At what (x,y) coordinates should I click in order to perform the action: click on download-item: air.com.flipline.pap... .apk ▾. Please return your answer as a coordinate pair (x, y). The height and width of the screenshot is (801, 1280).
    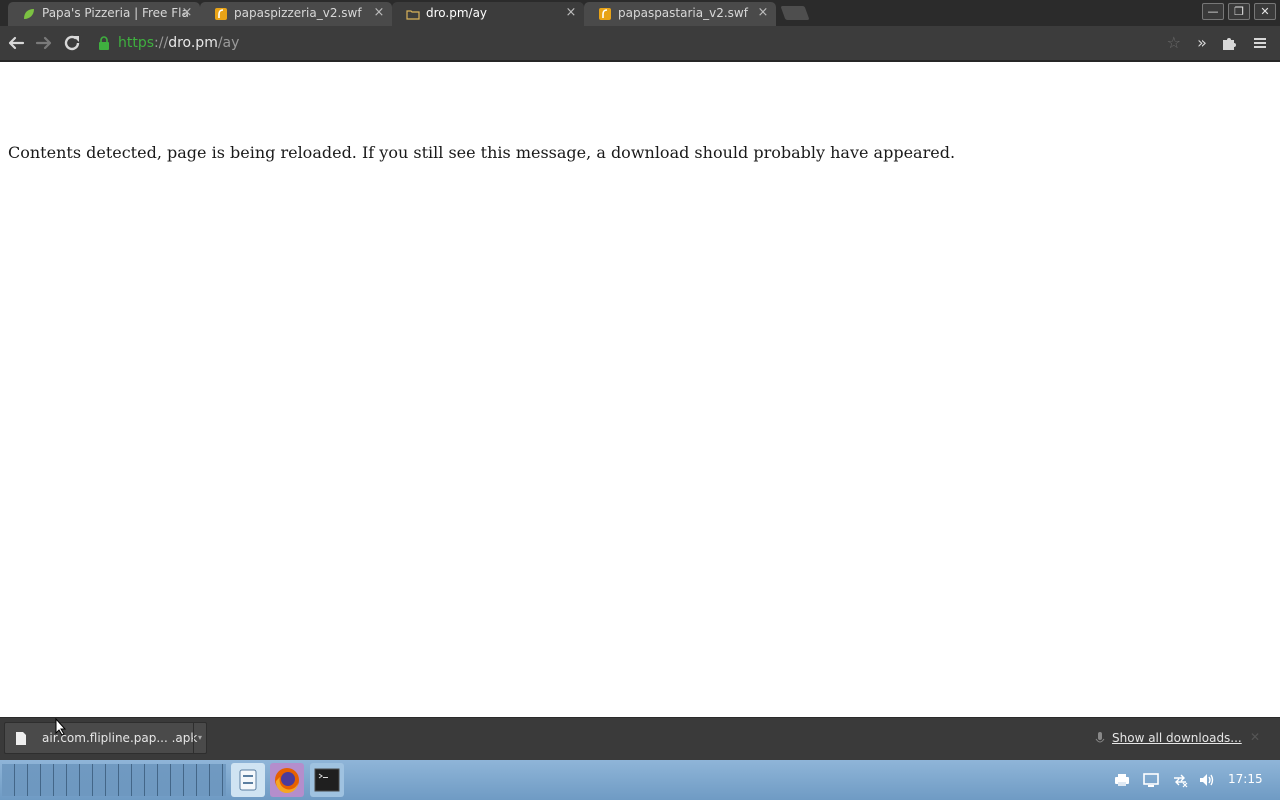
    Looking at the image, I should click on (105, 738).